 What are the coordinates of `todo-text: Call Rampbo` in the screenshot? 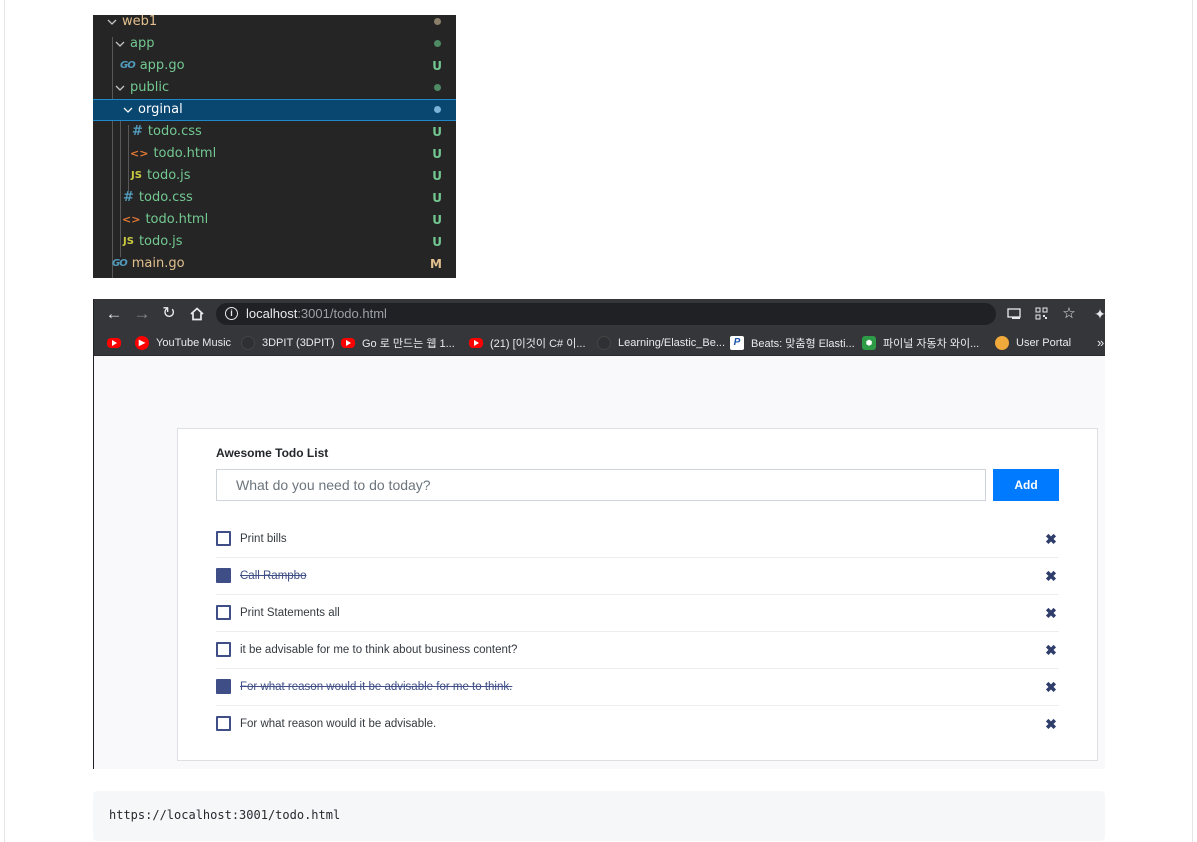 It's located at (273, 576).